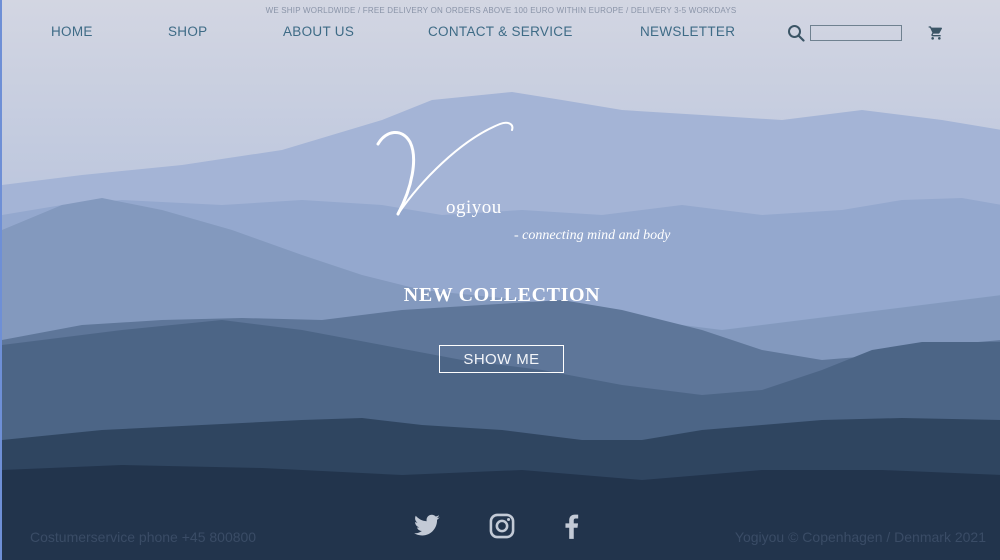  Describe the element at coordinates (572, 526) in the screenshot. I see `facebook-icon` at that location.